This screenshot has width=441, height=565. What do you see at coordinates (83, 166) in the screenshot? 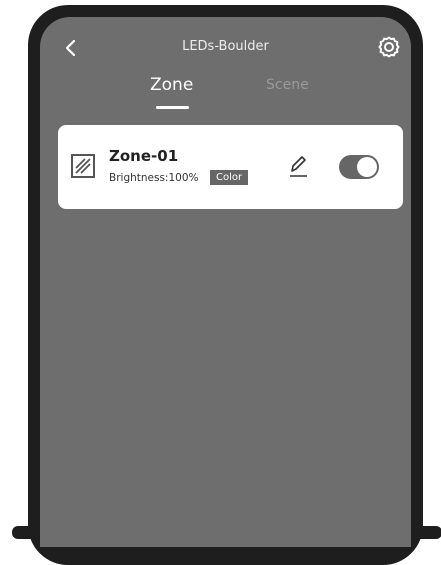
I see `zone-icon` at bounding box center [83, 166].